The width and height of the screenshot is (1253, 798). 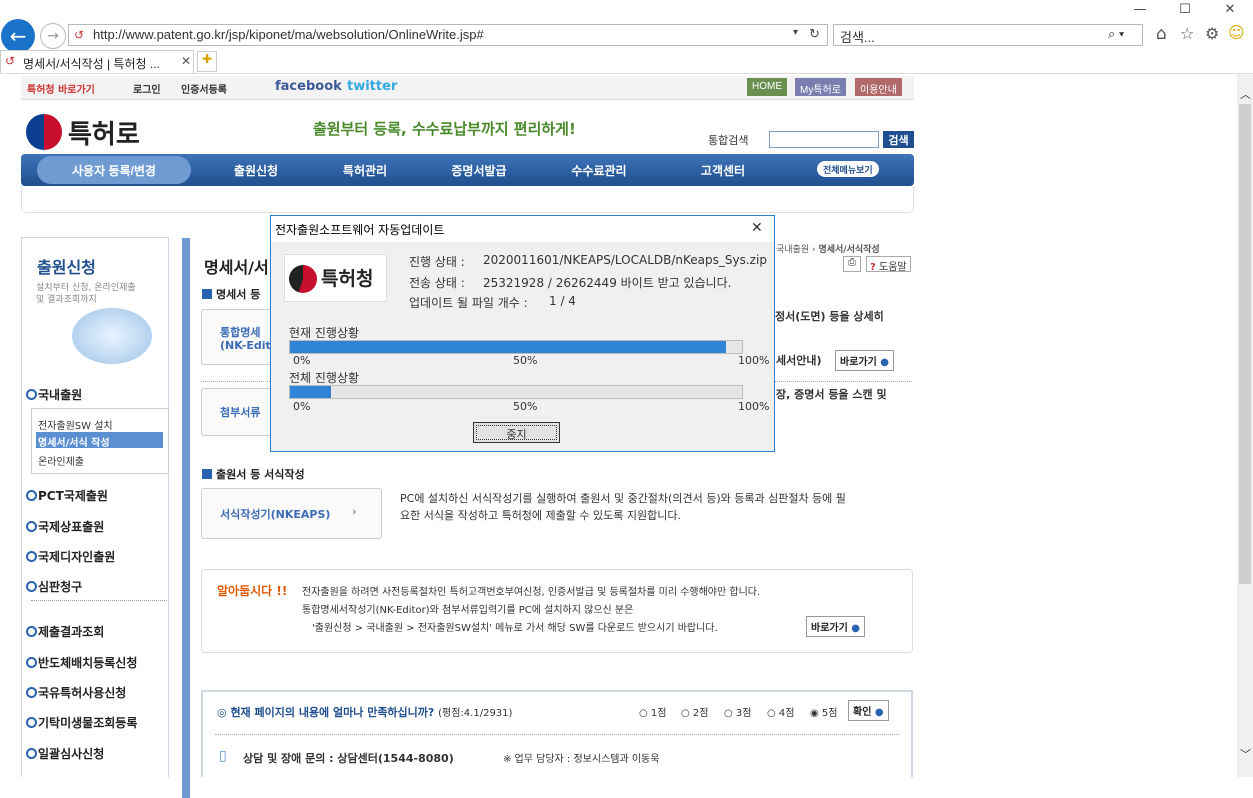 What do you see at coordinates (81, 722) in the screenshot?
I see `sidebar-item-microbe: 기탁미생물조회등록` at bounding box center [81, 722].